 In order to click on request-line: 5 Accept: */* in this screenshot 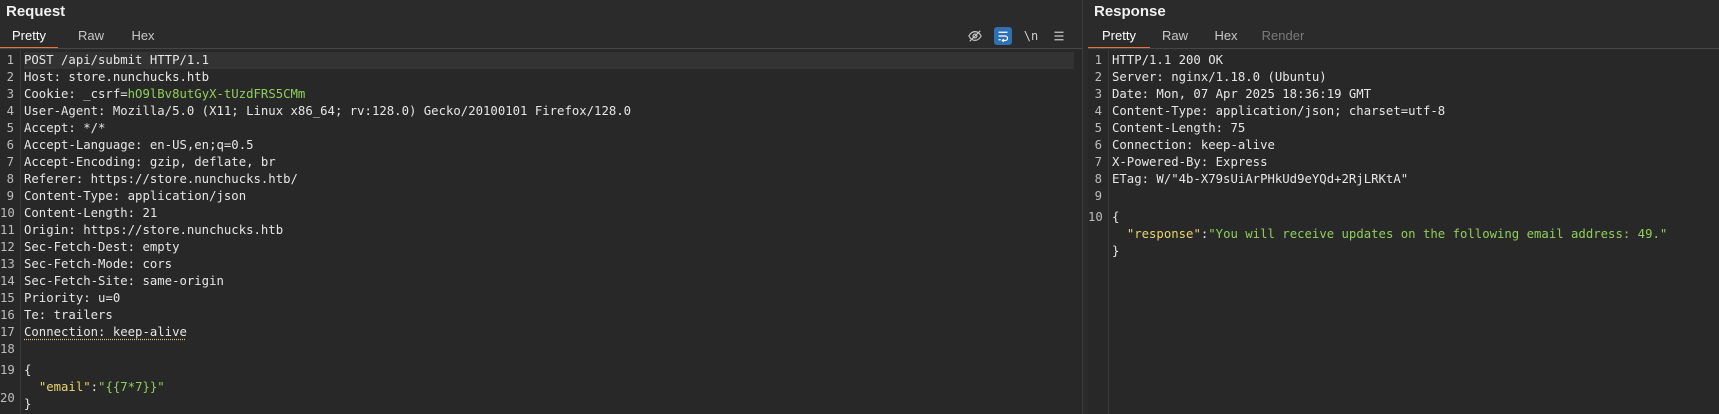, I will do `click(56, 128)`.